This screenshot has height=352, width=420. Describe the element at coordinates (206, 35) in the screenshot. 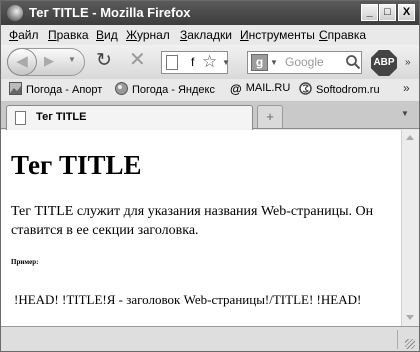

I see `menu-bookmarks: Закладки` at that location.